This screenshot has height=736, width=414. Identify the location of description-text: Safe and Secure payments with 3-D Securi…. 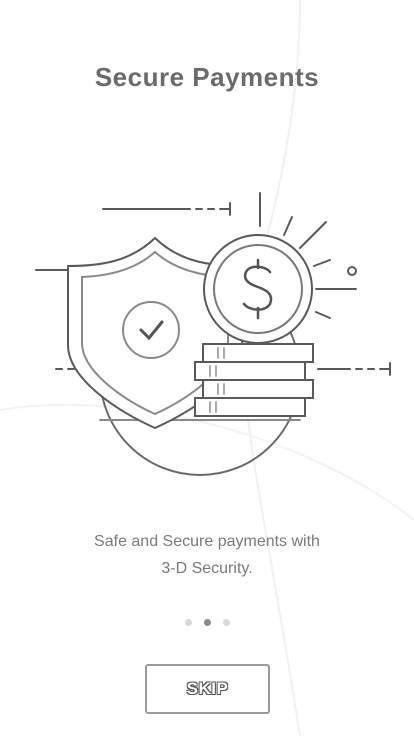
(207, 555).